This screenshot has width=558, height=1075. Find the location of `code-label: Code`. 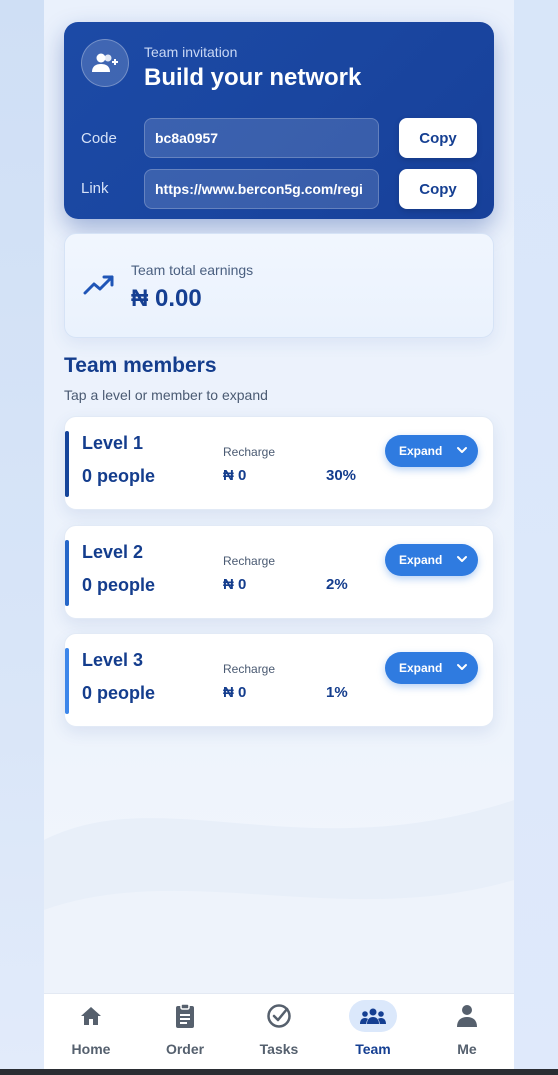

code-label: Code is located at coordinates (99, 138).